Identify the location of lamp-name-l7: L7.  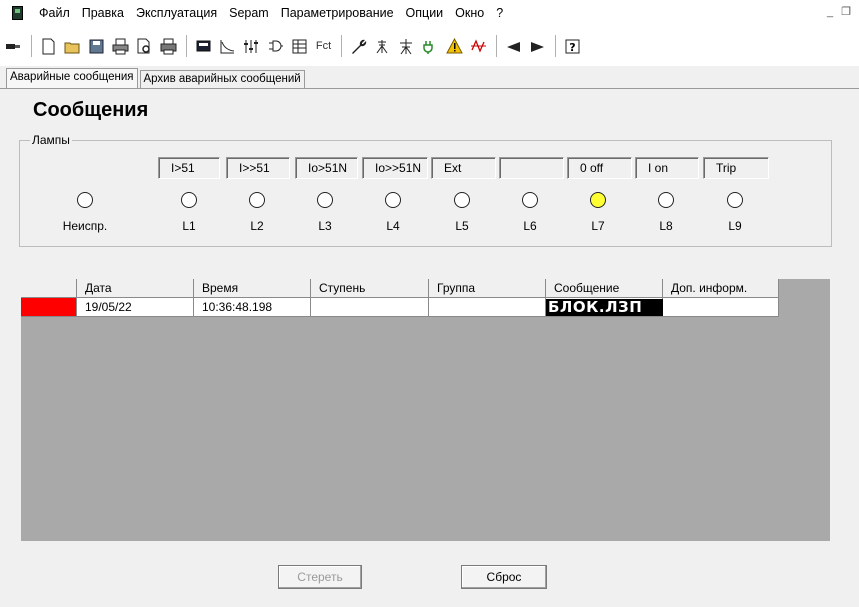
(598, 226).